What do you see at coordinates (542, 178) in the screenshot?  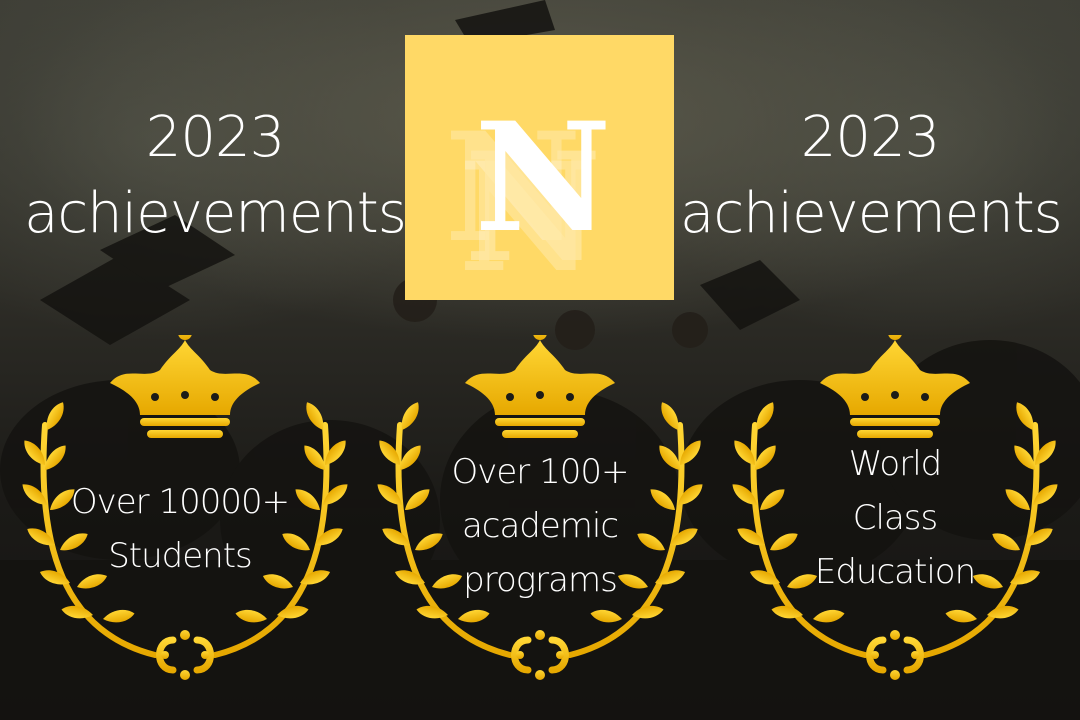 I see `svg-text: N` at bounding box center [542, 178].